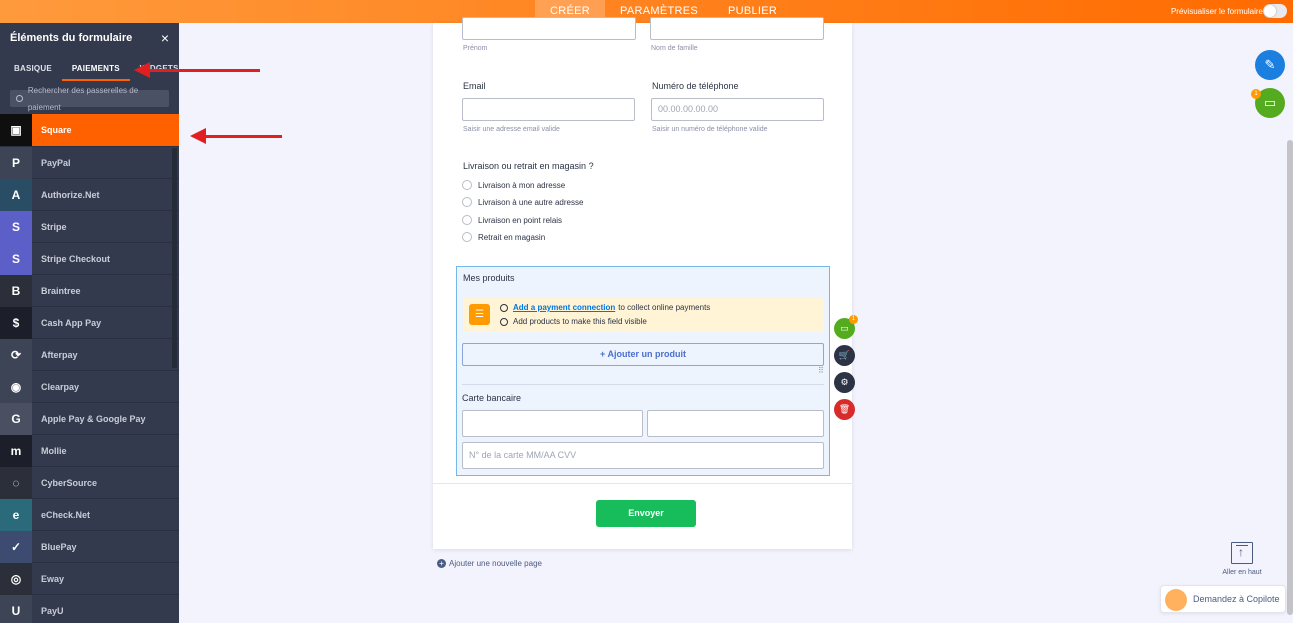 This screenshot has height=623, width=1293. I want to click on braintree-logo-icon: B, so click(16, 290).